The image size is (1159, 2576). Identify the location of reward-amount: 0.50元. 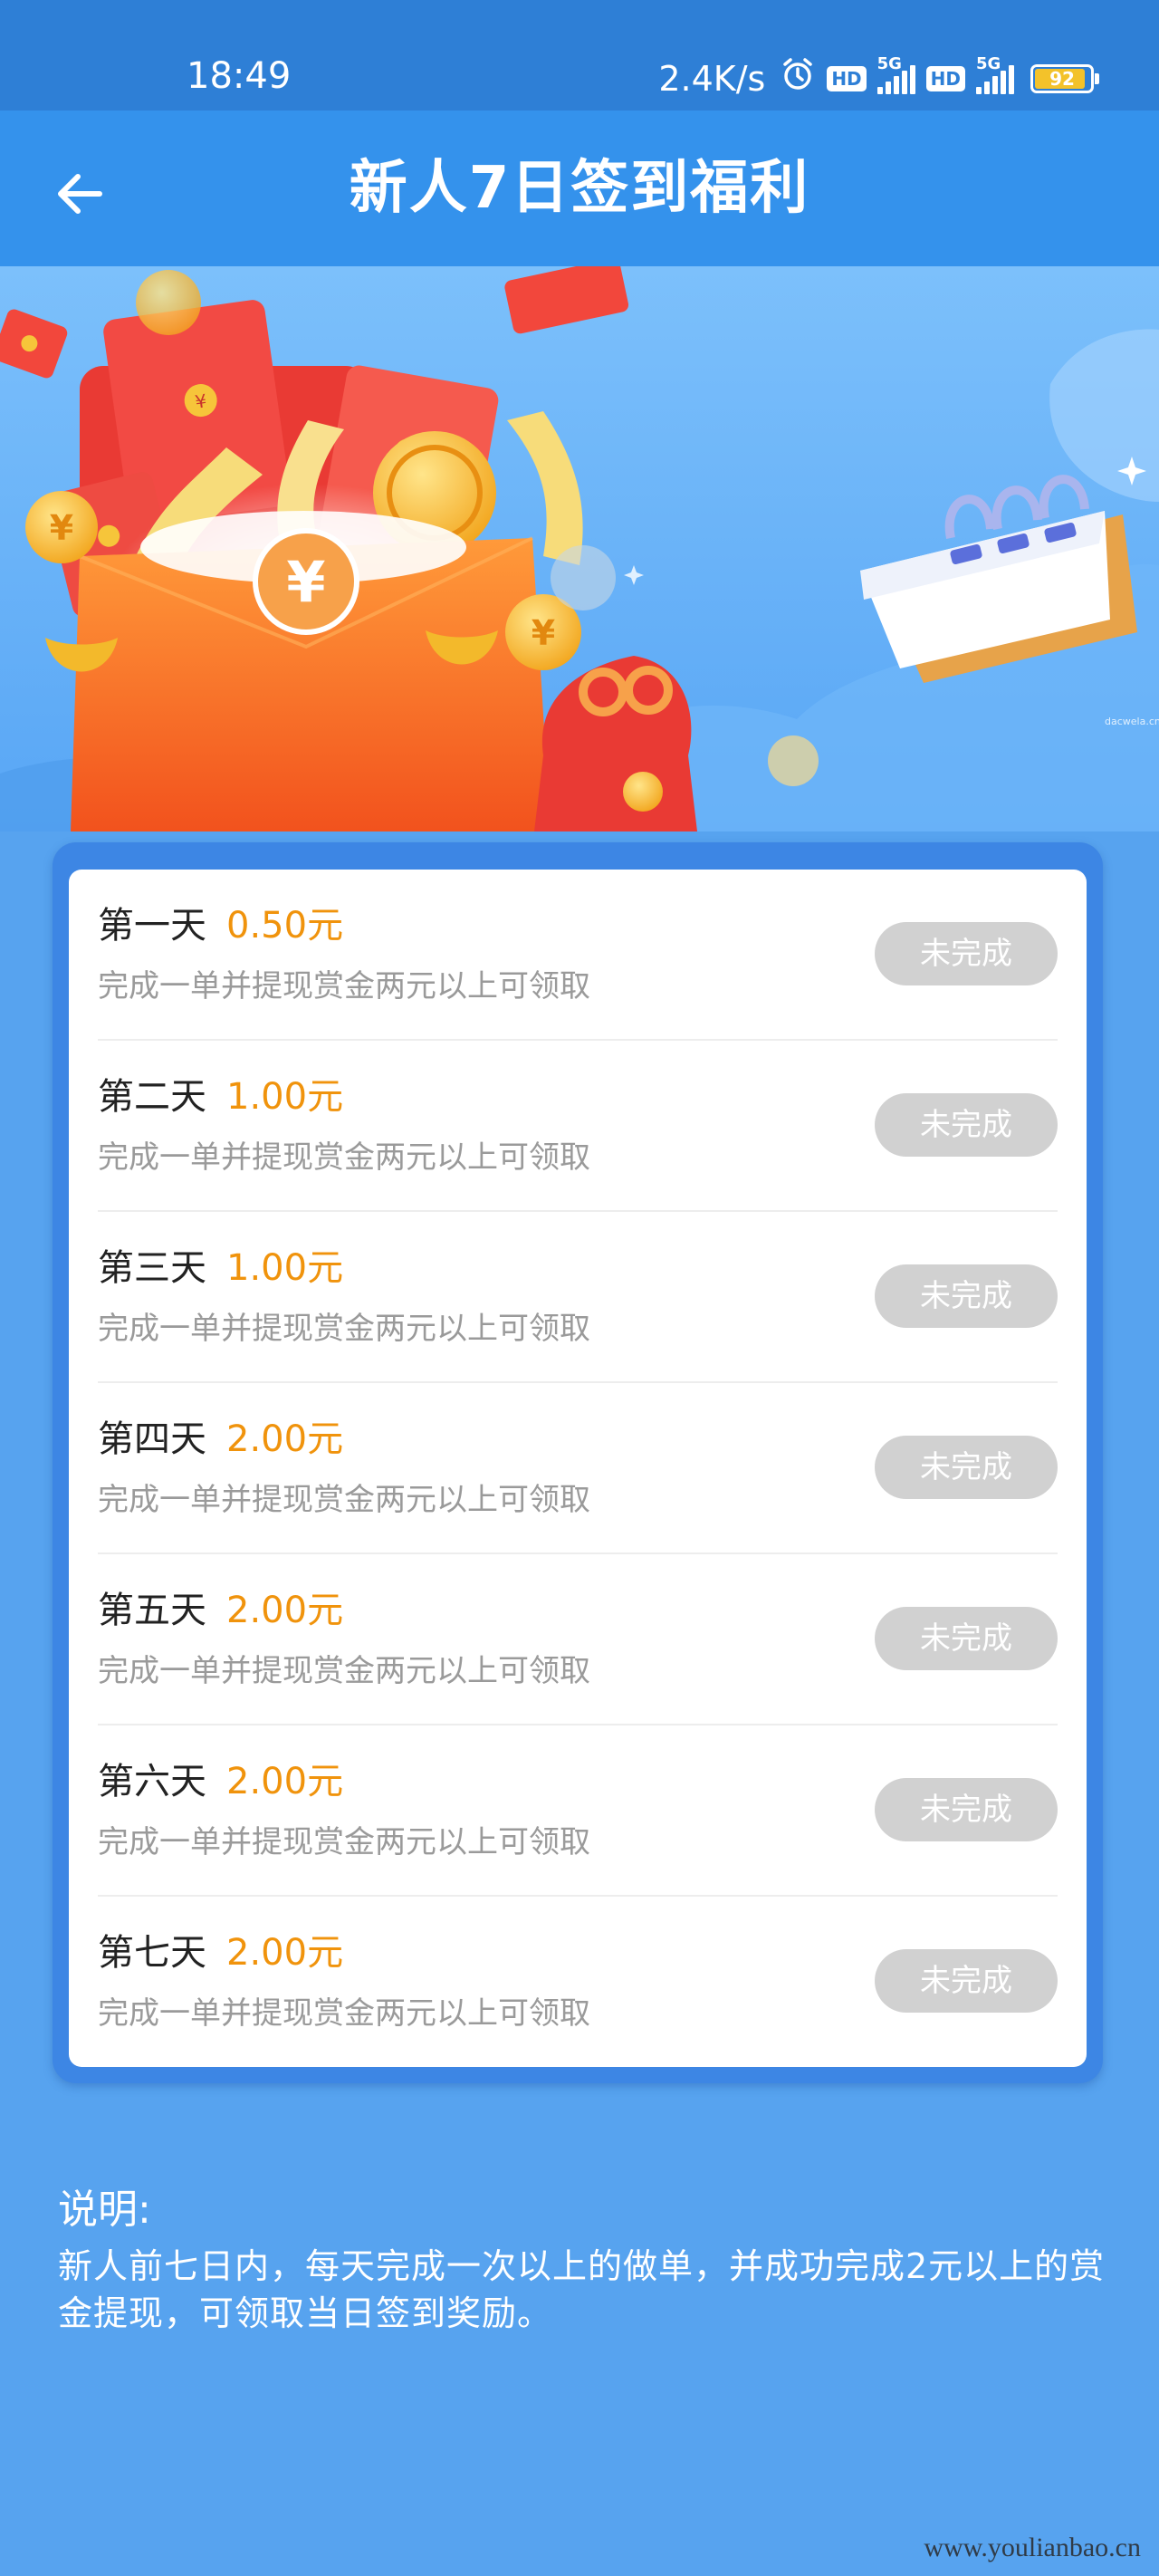
(285, 926).